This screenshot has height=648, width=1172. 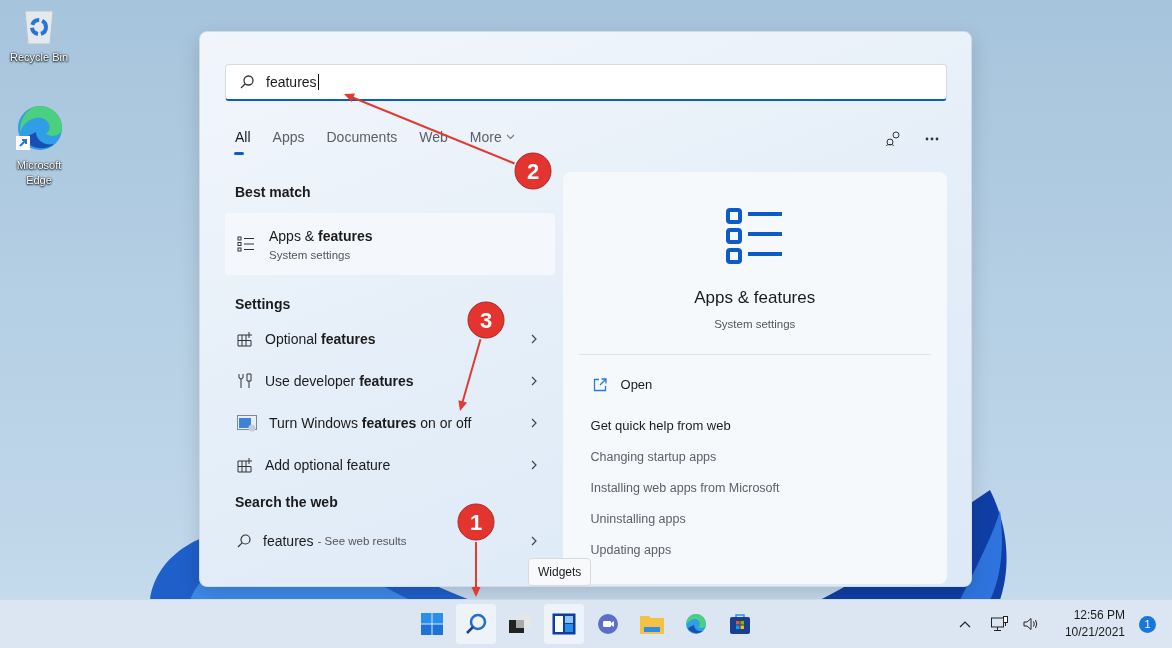 What do you see at coordinates (339, 381) in the screenshot?
I see `result-label: Use developer features` at bounding box center [339, 381].